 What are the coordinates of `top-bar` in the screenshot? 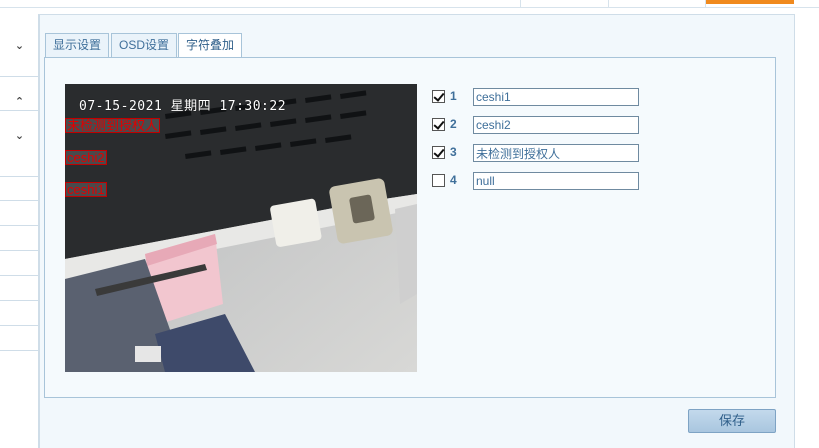 It's located at (409, 4).